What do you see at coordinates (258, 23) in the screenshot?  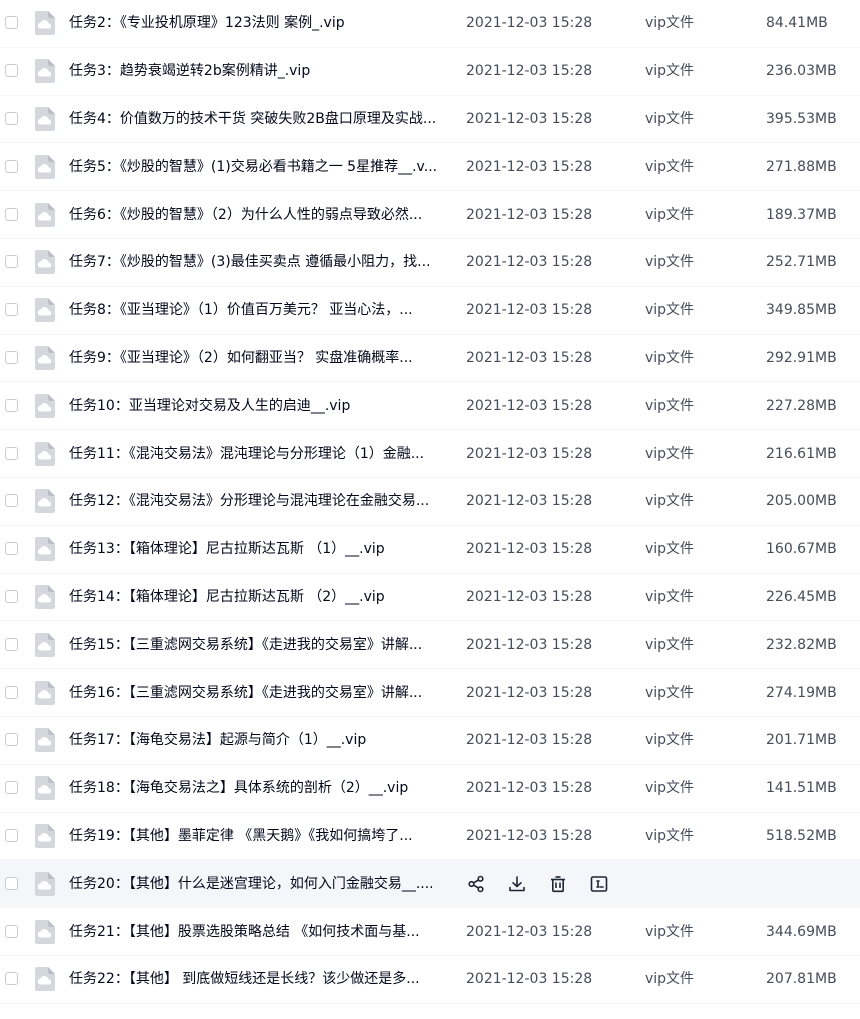 I see `file-name: 任务2：《专业投机原理》123法则 案例_.vip` at bounding box center [258, 23].